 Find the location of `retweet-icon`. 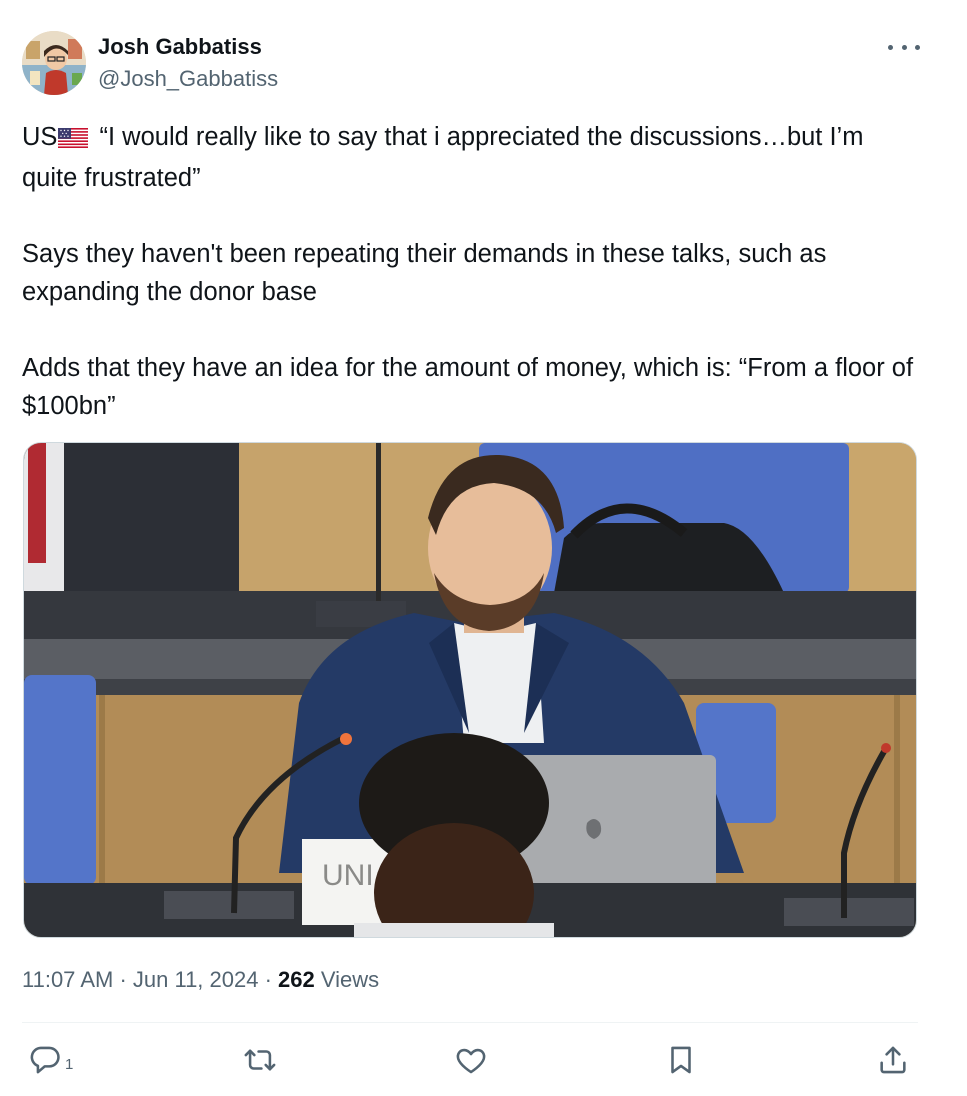

retweet-icon is located at coordinates (260, 1060).